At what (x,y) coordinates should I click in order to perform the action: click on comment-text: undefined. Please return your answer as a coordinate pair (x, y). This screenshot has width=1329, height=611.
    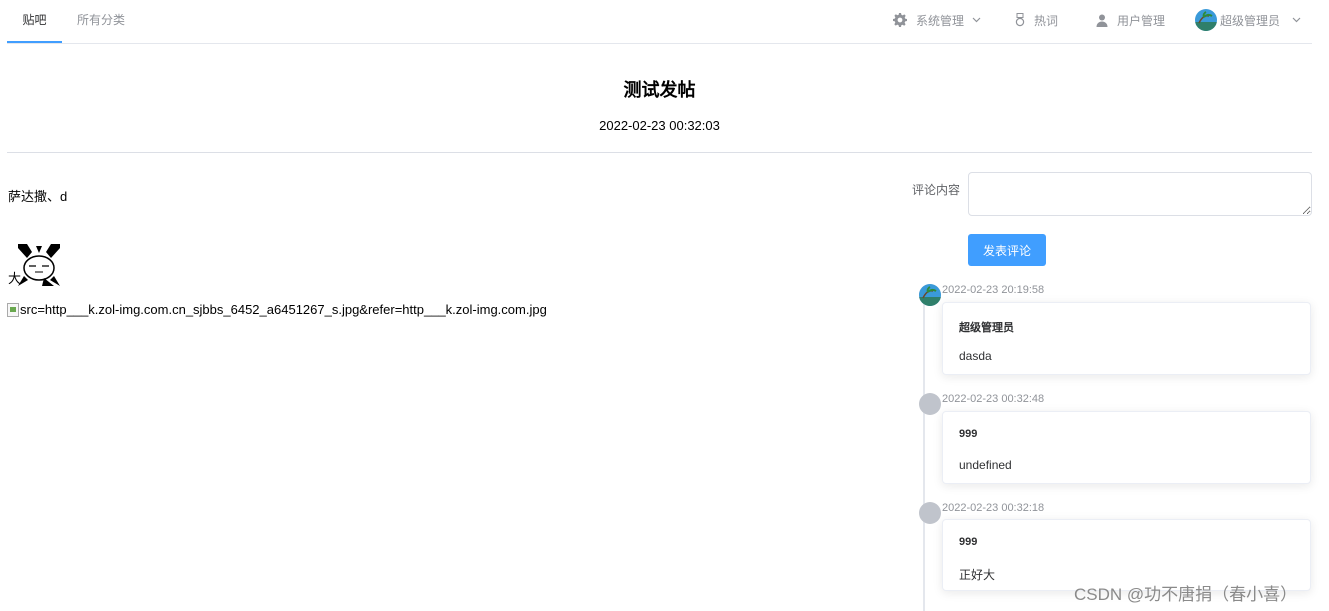
    Looking at the image, I should click on (985, 465).